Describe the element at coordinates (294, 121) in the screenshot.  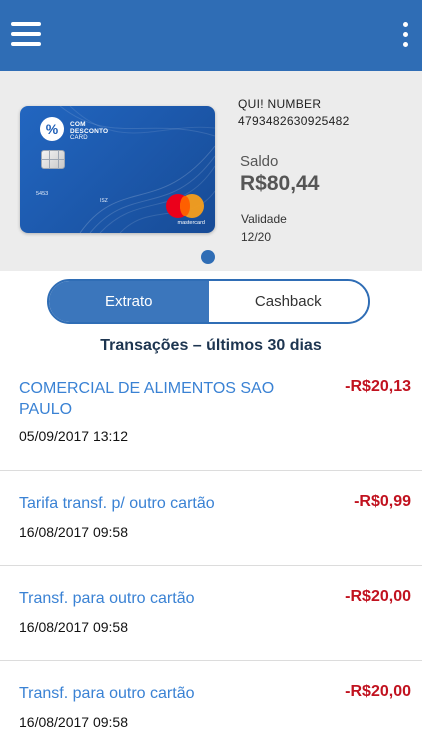
I see `card-number: 4793482630925482` at that location.